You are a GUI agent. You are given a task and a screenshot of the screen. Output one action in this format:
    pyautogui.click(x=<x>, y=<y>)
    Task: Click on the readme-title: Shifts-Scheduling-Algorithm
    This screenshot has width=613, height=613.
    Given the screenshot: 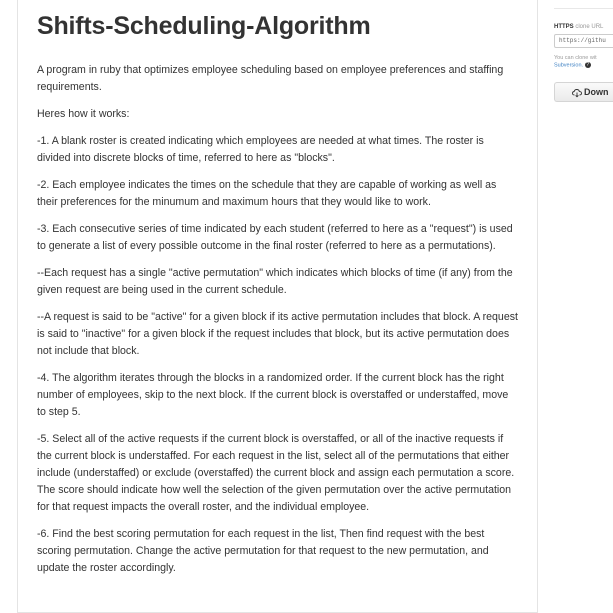 What is the action you would take?
    pyautogui.click(x=204, y=26)
    